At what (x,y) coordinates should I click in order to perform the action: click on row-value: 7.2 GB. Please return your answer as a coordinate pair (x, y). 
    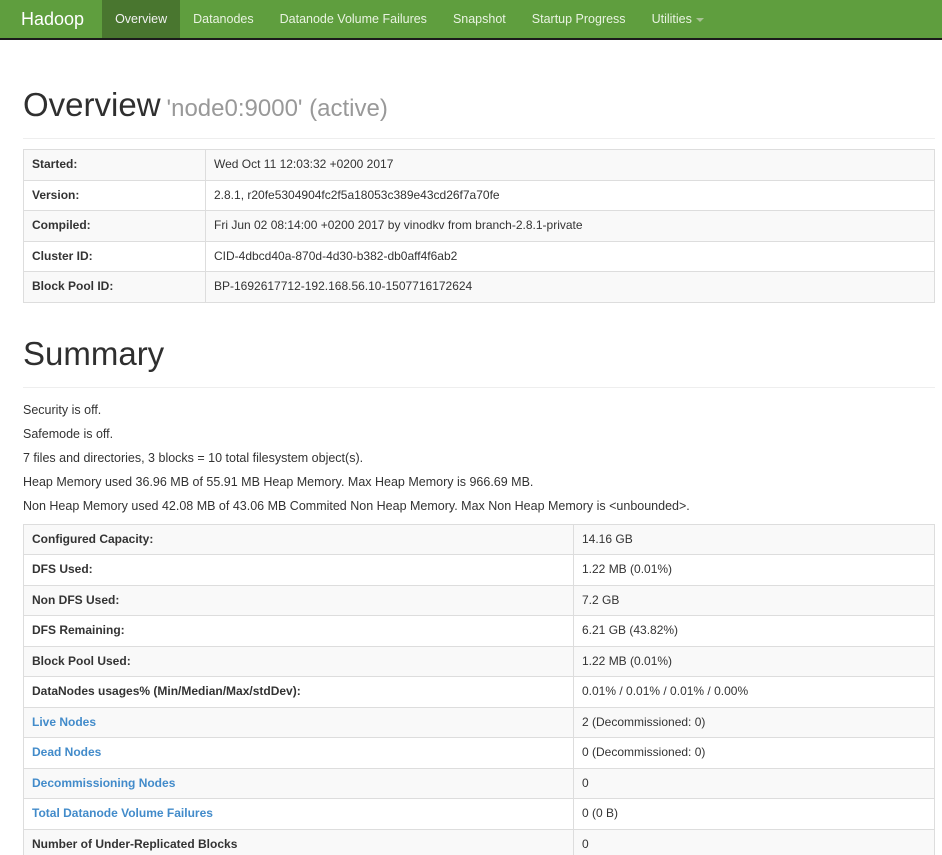
    Looking at the image, I should click on (754, 600).